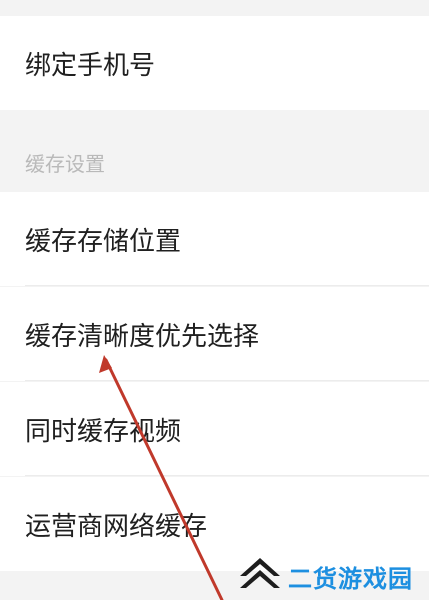 The height and width of the screenshot is (600, 429). I want to click on watermark-logo-icon, so click(260, 573).